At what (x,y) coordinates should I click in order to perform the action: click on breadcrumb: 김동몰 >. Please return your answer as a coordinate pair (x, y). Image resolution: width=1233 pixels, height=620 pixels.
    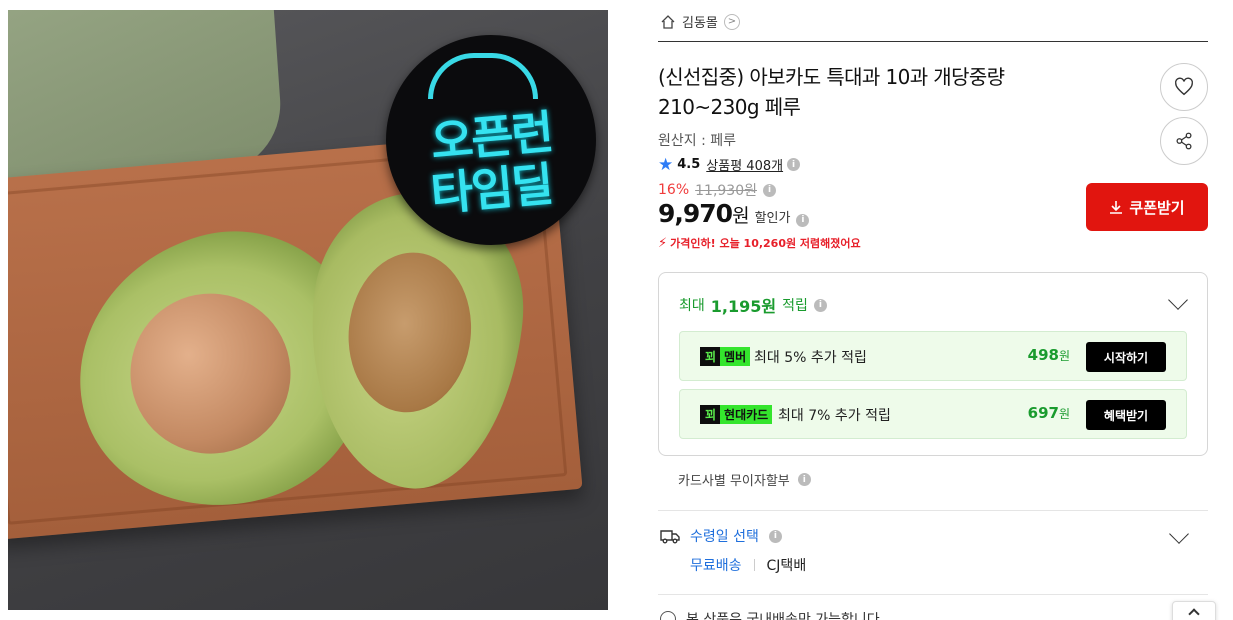
    Looking at the image, I should click on (700, 21).